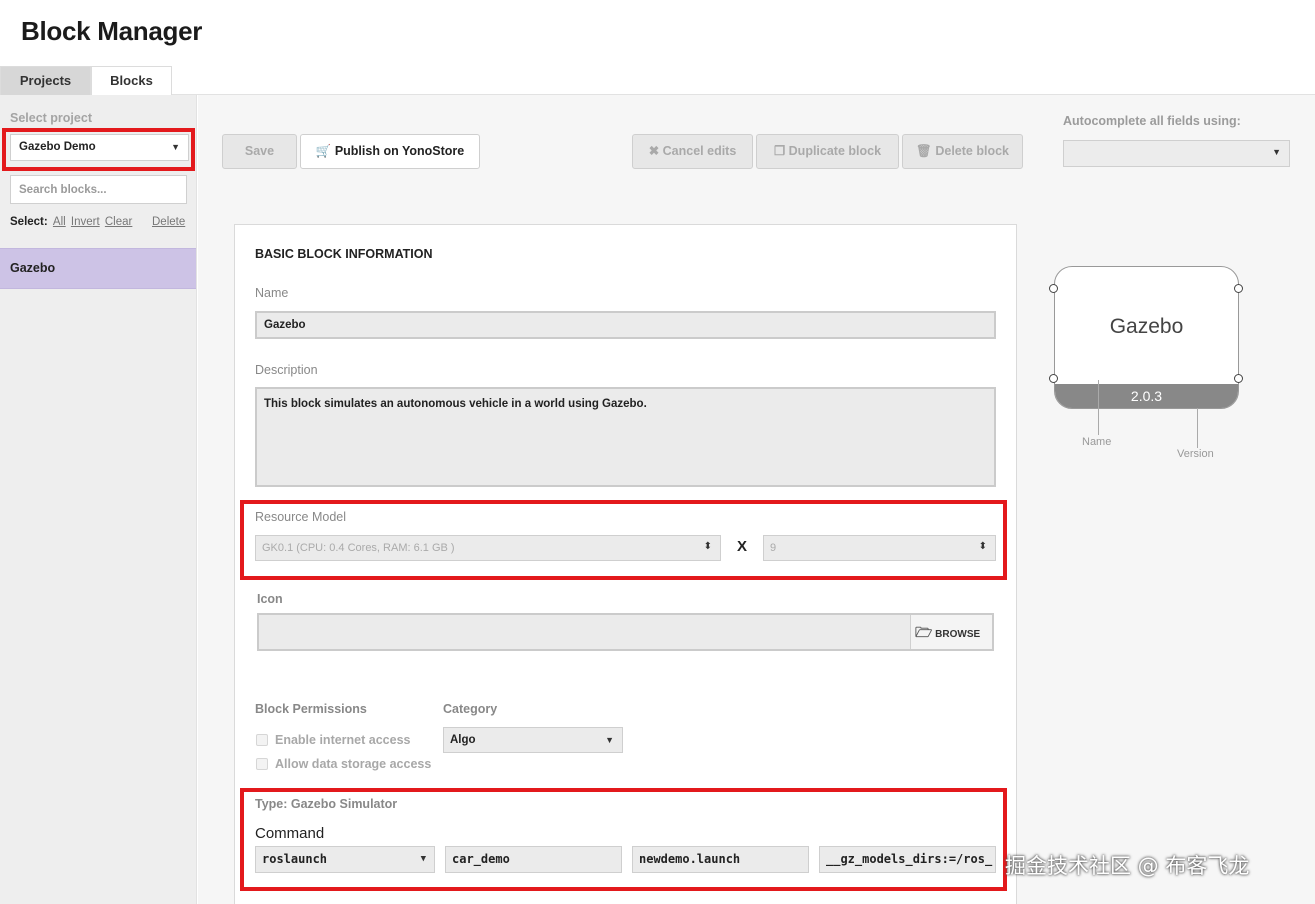  I want to click on browse-button: 🗁 BROWSE, so click(951, 632).